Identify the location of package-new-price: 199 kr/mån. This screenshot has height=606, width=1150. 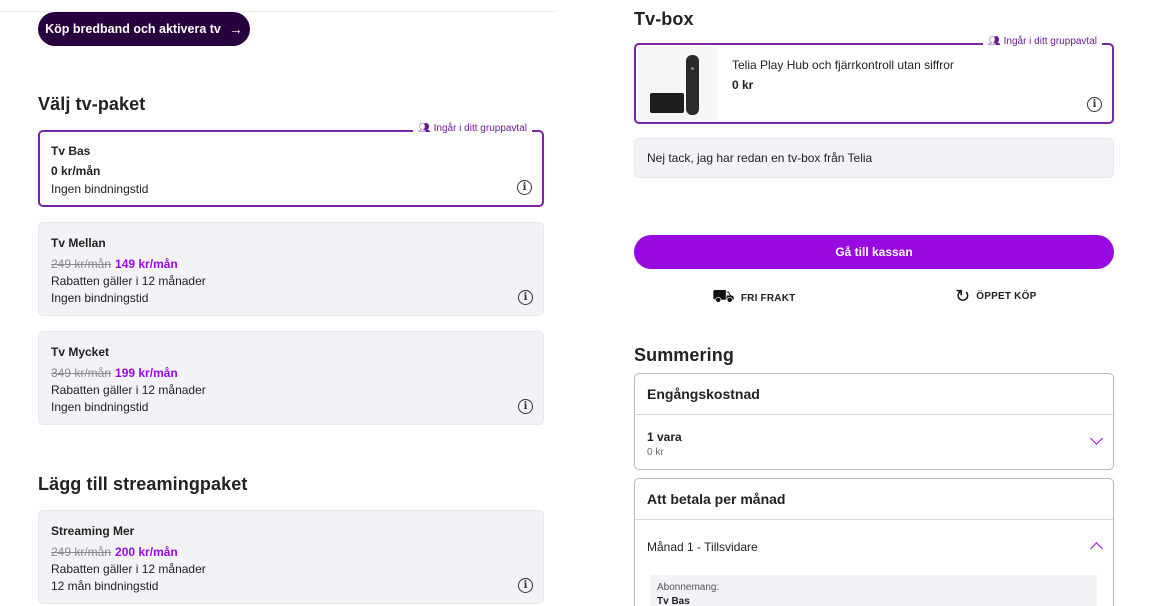
(146, 373).